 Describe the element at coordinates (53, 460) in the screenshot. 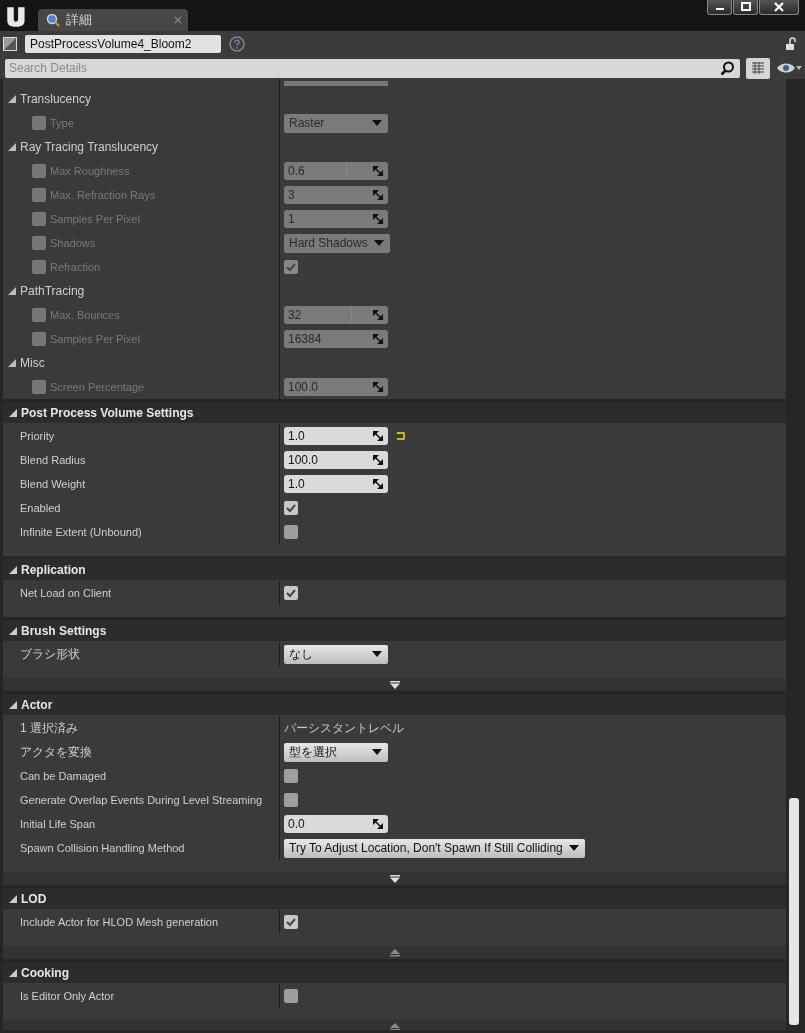

I see `property-label: Blend Radius` at that location.